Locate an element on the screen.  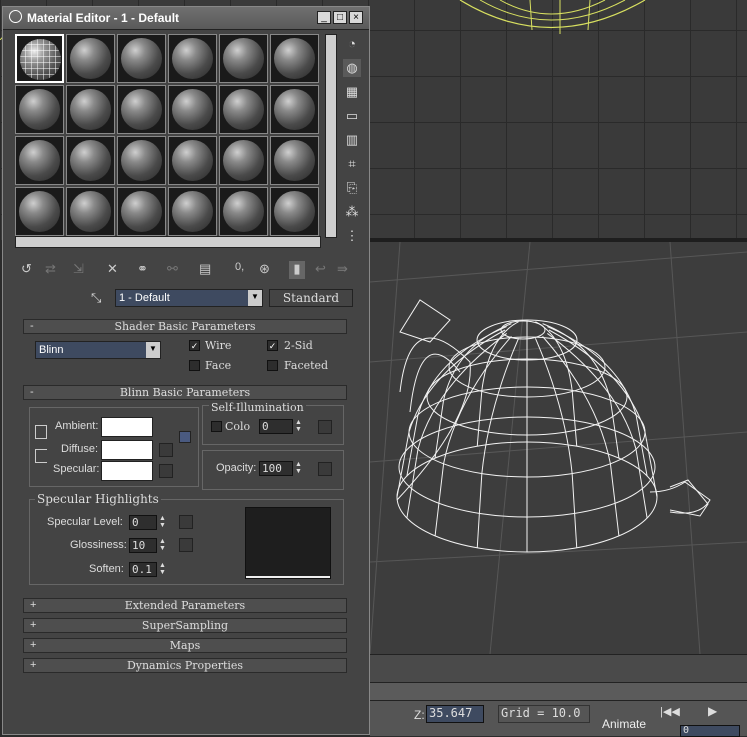
animate-button: Animate is located at coordinates (624, 724).